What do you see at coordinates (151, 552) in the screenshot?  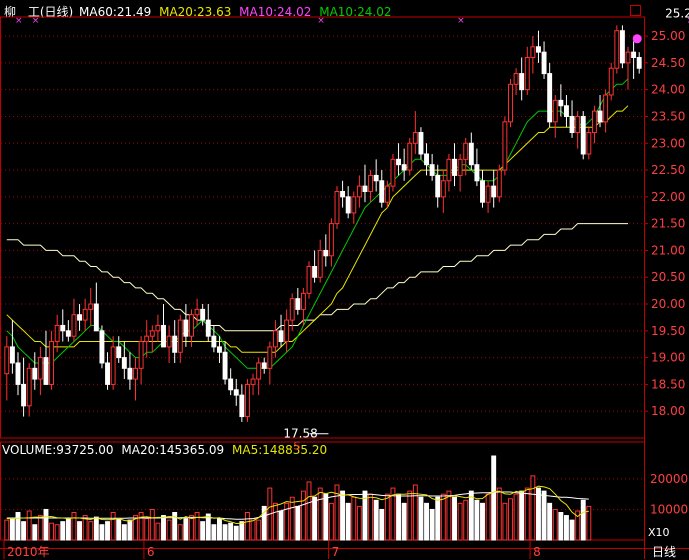 I see `time-axis-label: 6` at bounding box center [151, 552].